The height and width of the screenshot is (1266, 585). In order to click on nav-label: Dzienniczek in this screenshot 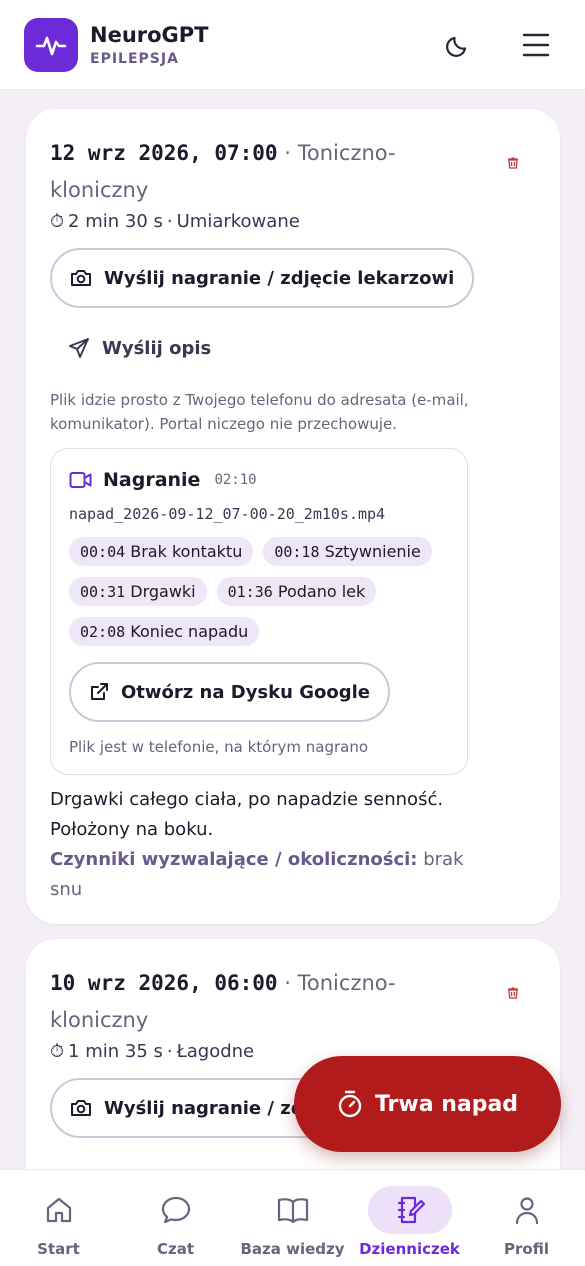, I will do `click(409, 1249)`.